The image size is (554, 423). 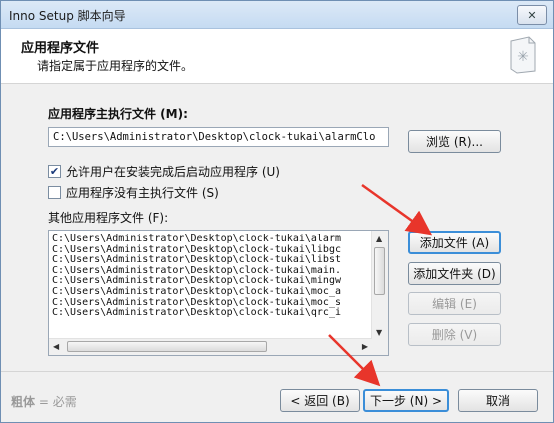 What do you see at coordinates (454, 273) in the screenshot?
I see `add-folder-button: 添加文件夹 (D)` at bounding box center [454, 273].